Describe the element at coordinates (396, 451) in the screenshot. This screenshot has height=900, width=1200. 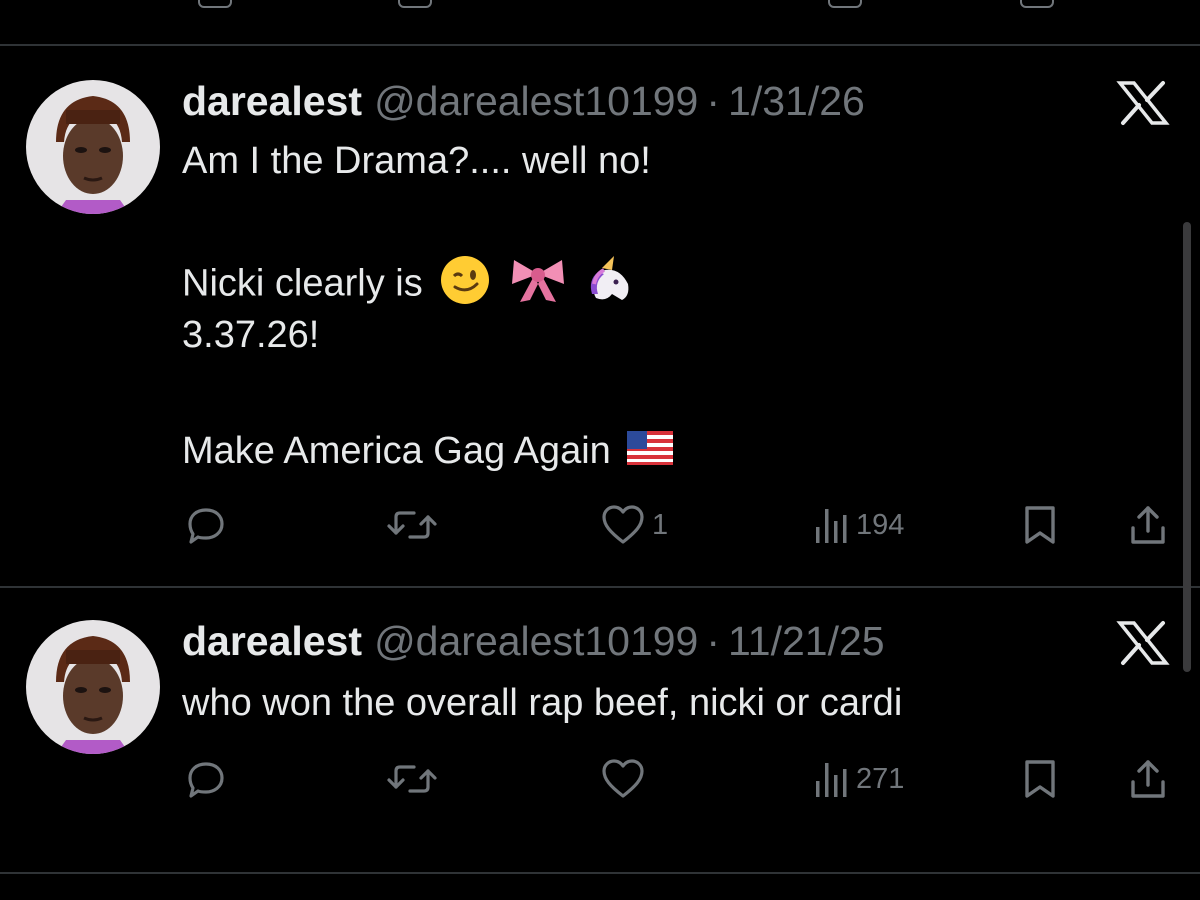
I see `tweet-text-line-4-text: Make America Gag Again` at that location.